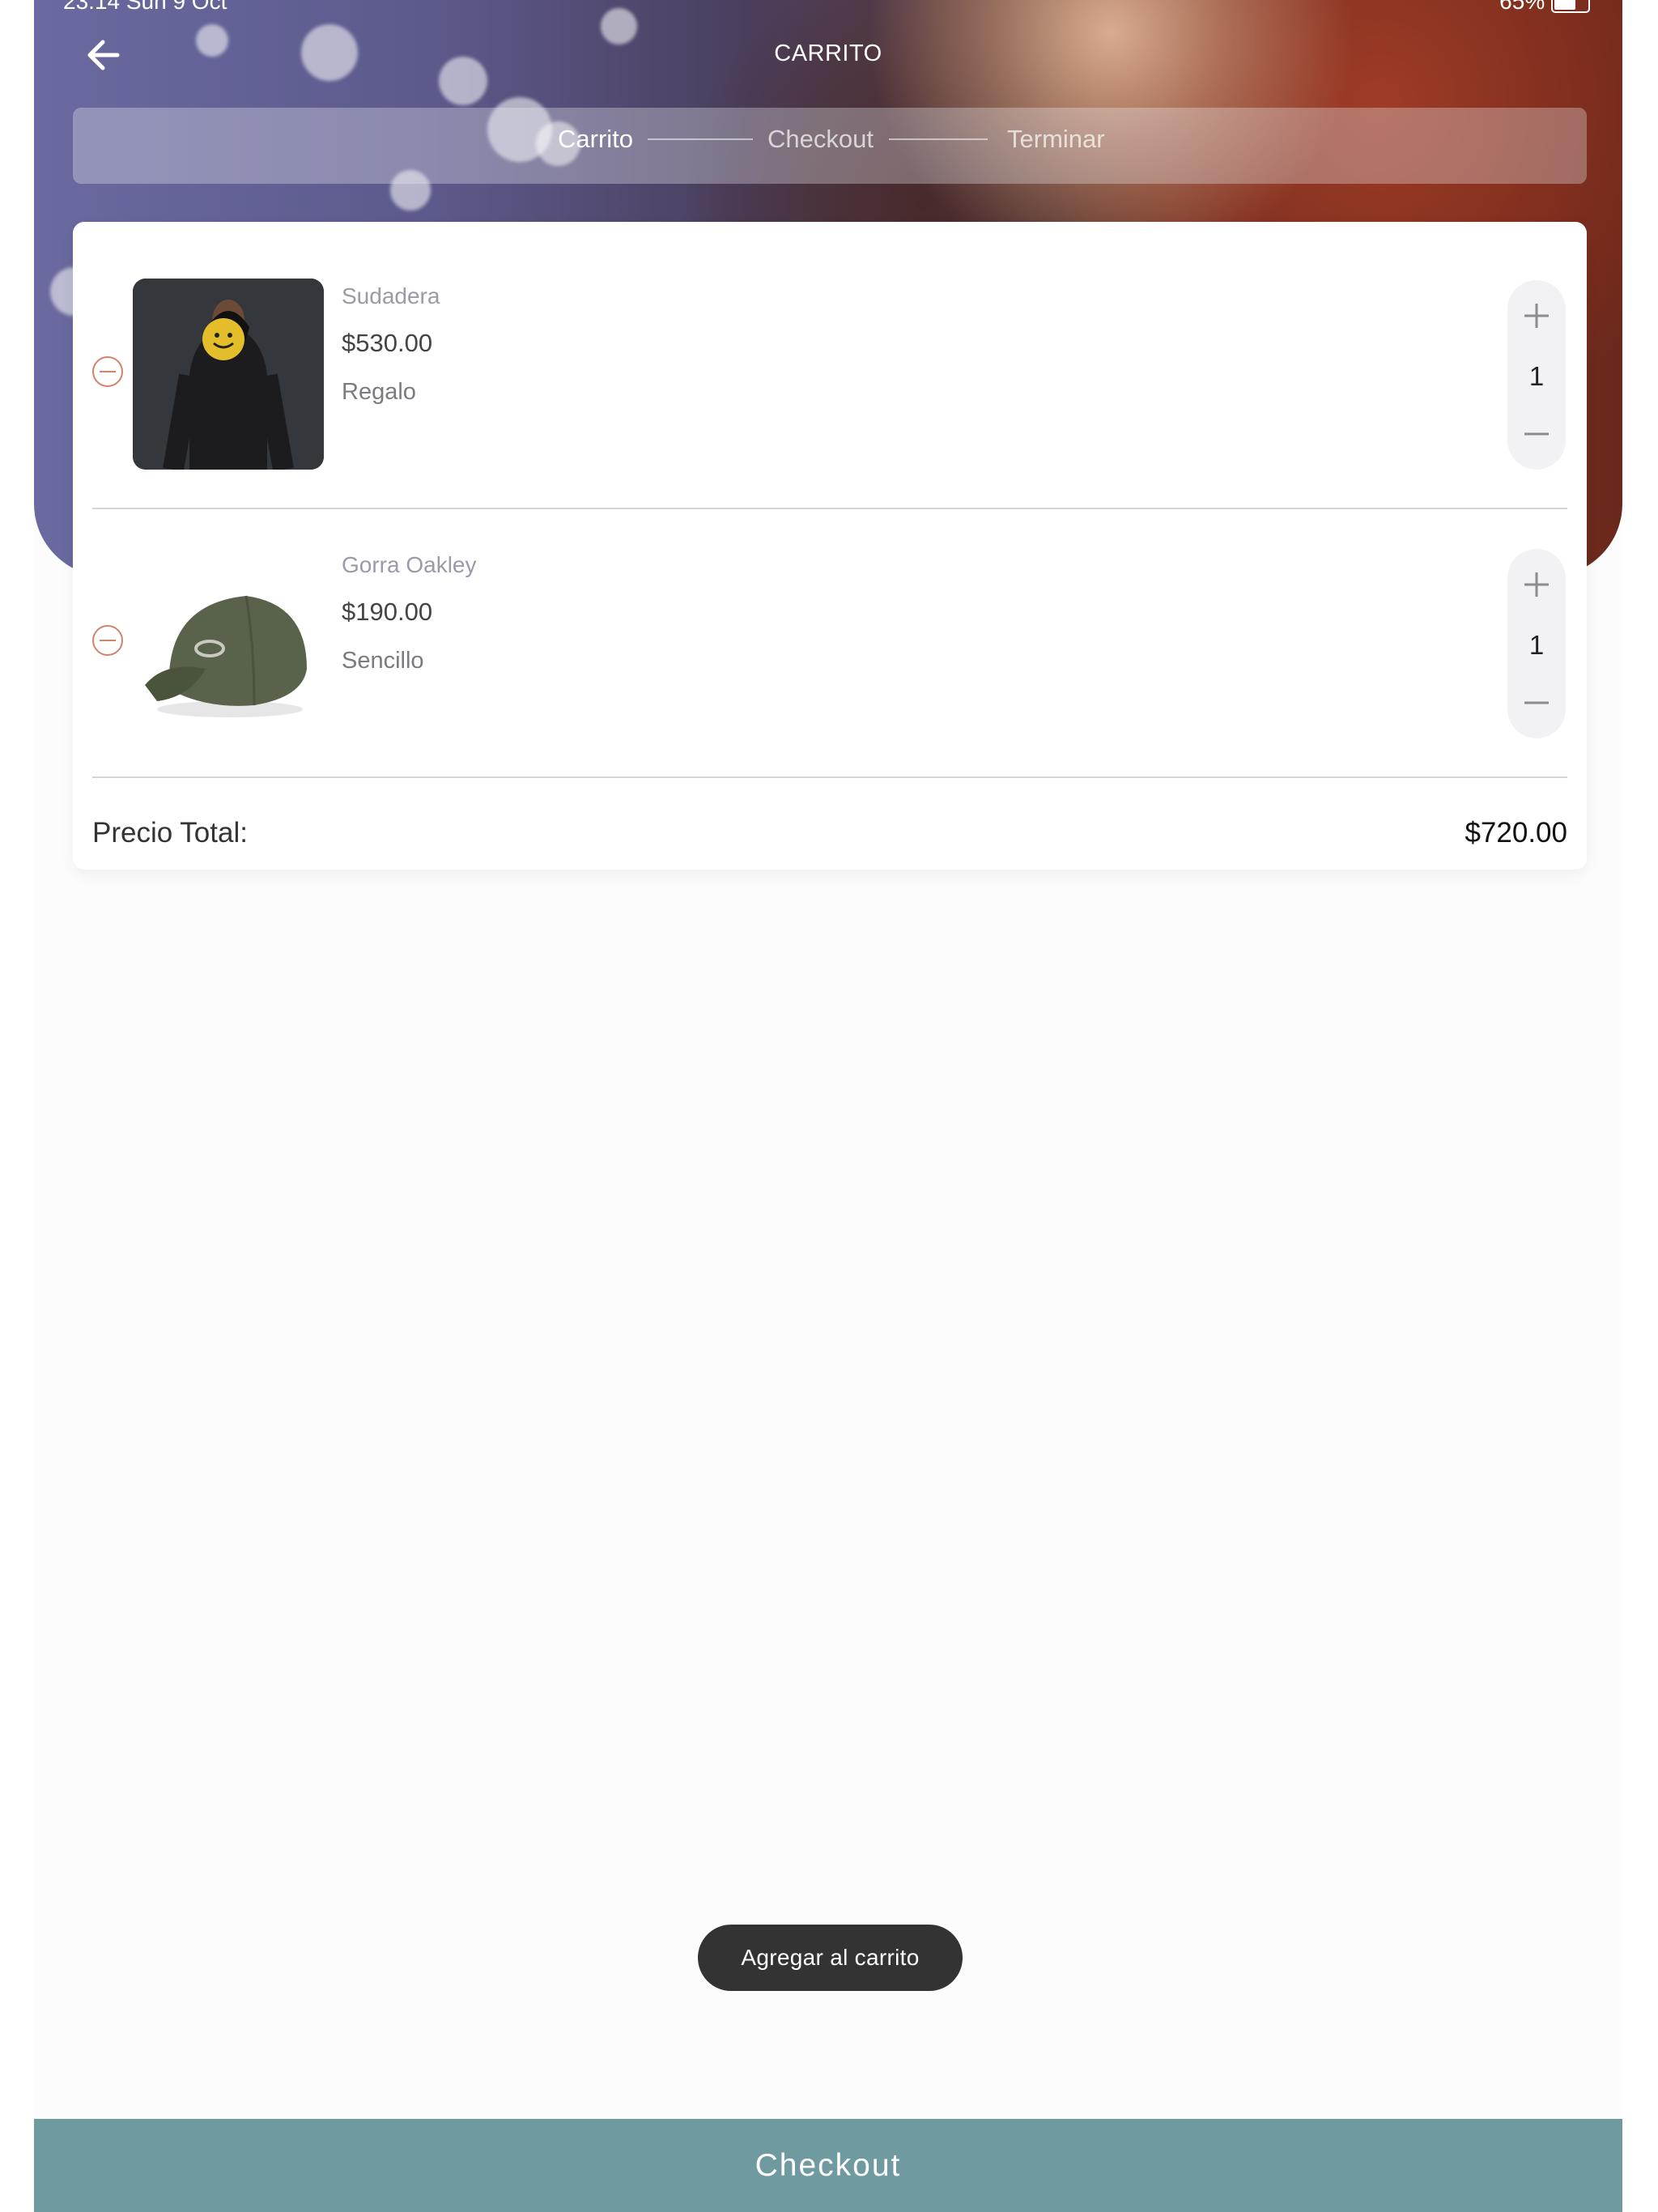 This screenshot has height=2212, width=1658. Describe the element at coordinates (170, 833) in the screenshot. I see `total-label: Precio Total:` at that location.